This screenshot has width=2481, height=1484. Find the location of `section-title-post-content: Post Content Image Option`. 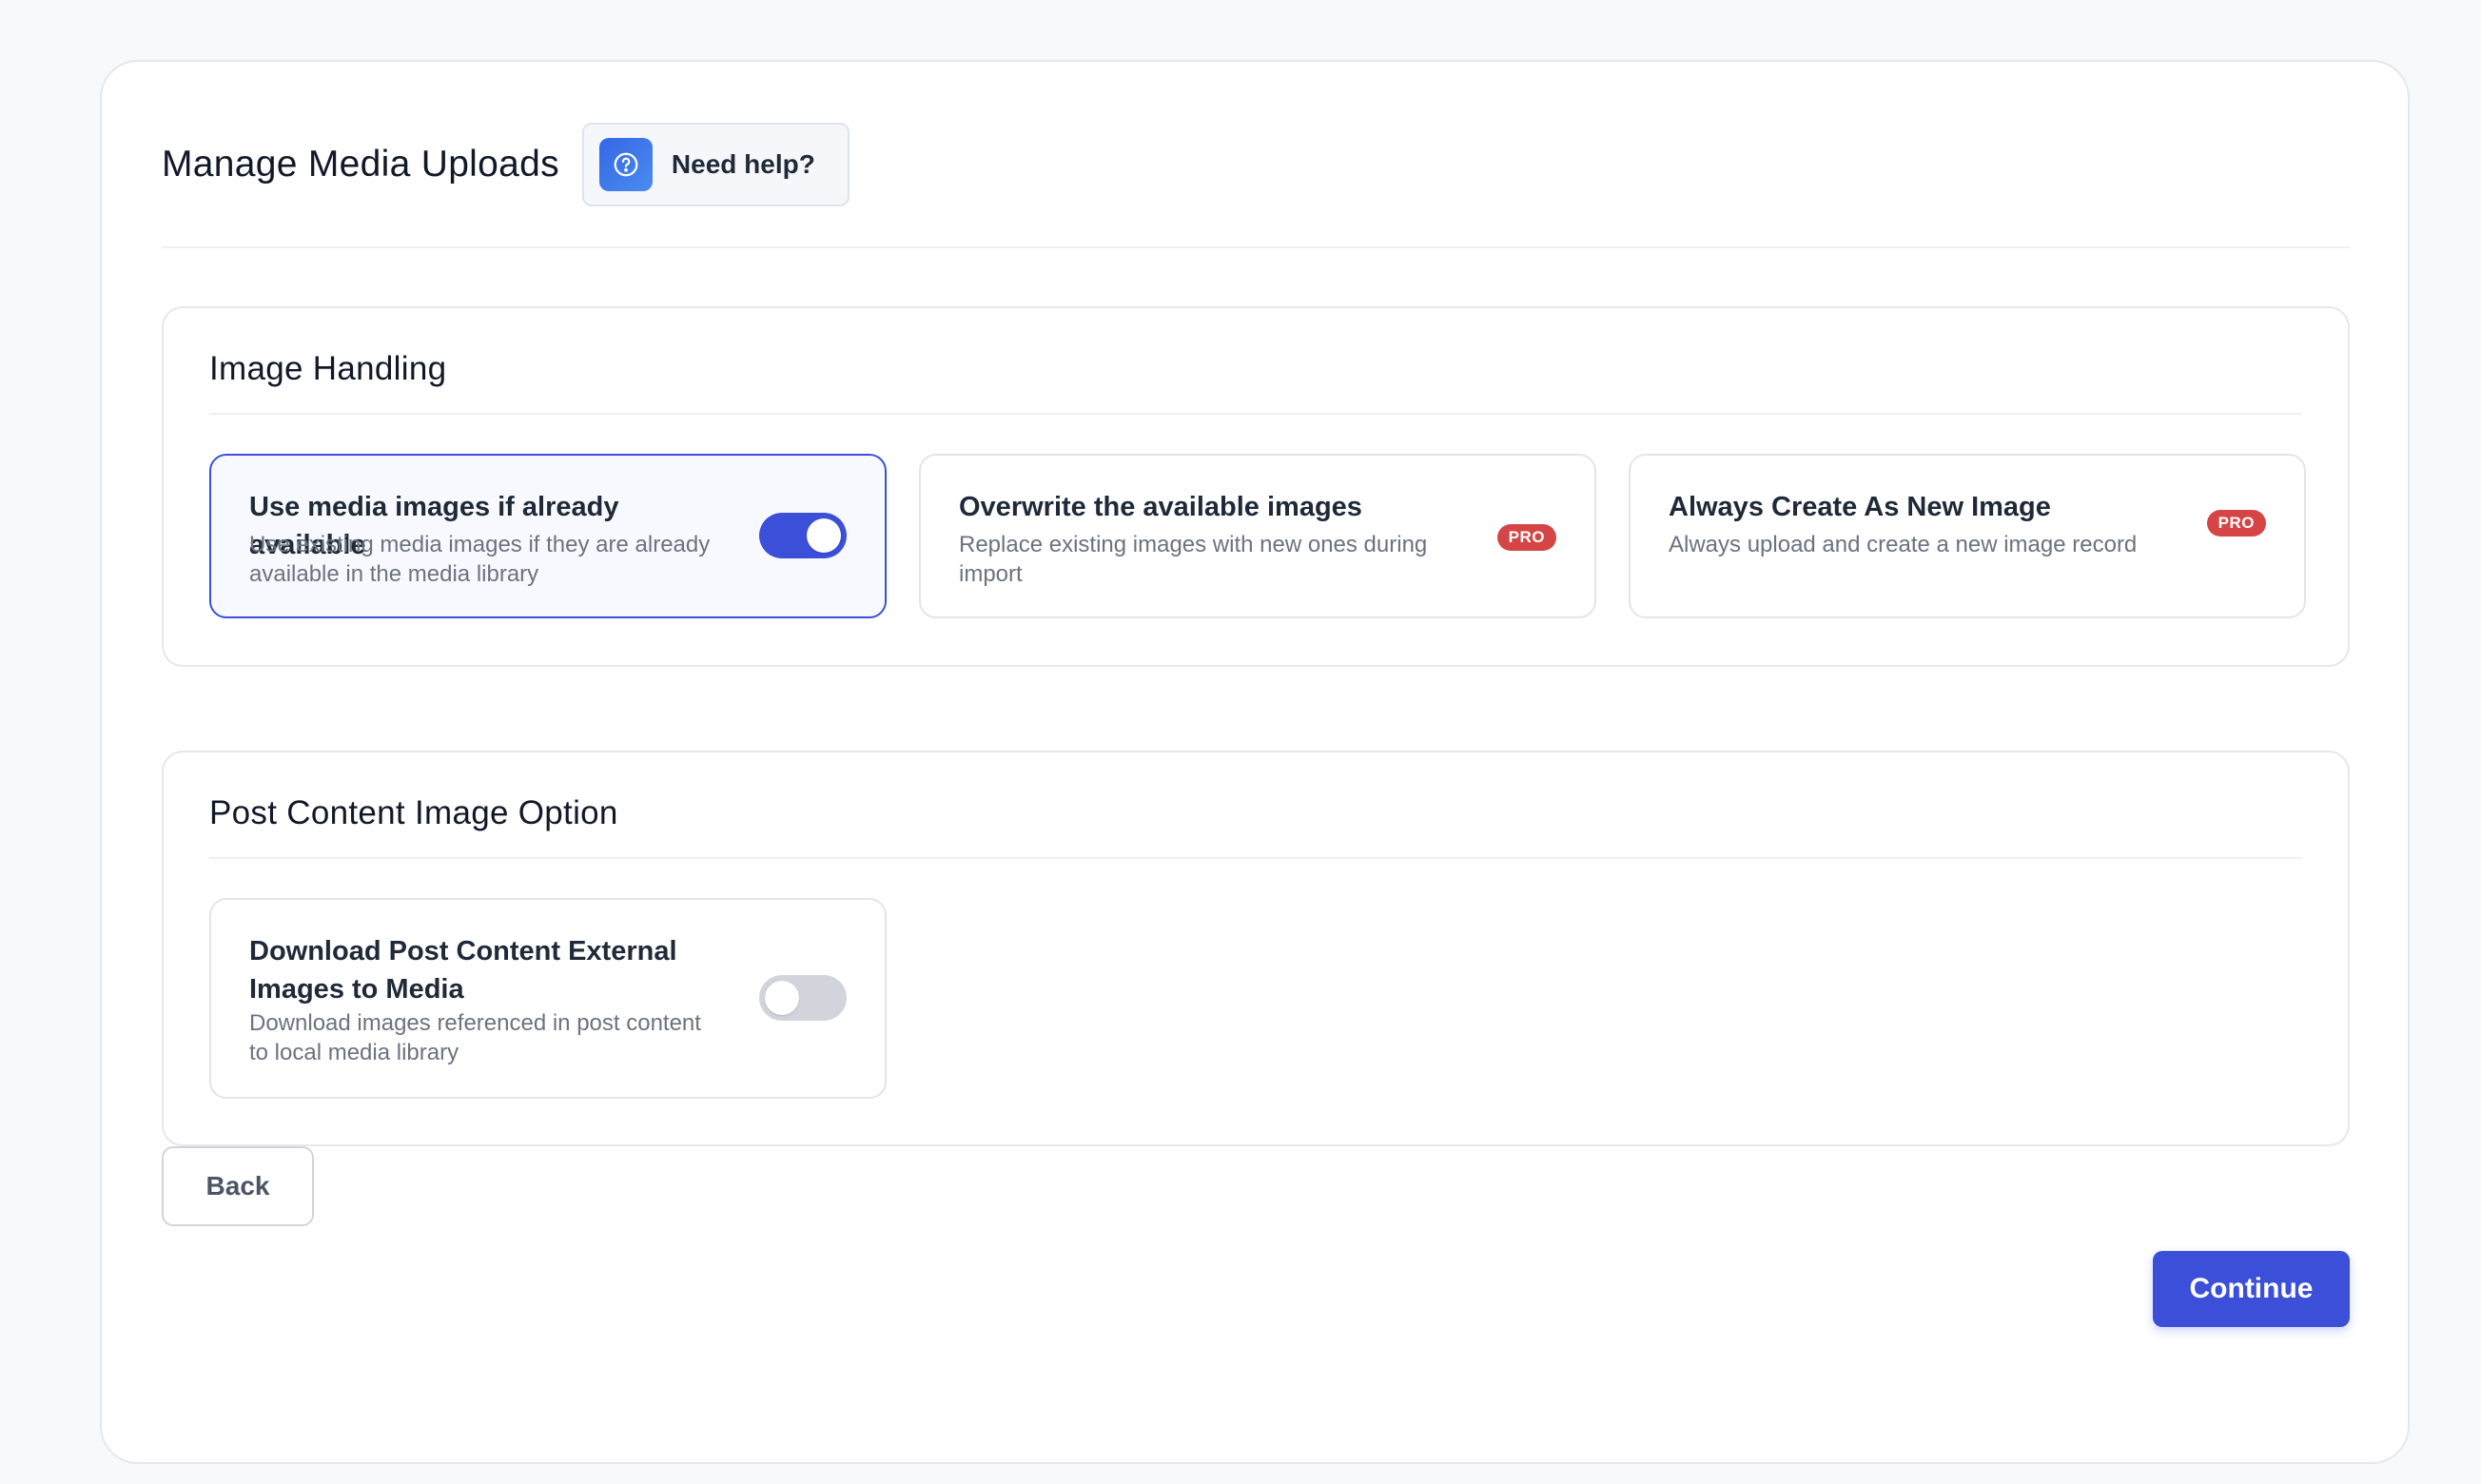

section-title-post-content: Post Content Image Option is located at coordinates (414, 812).